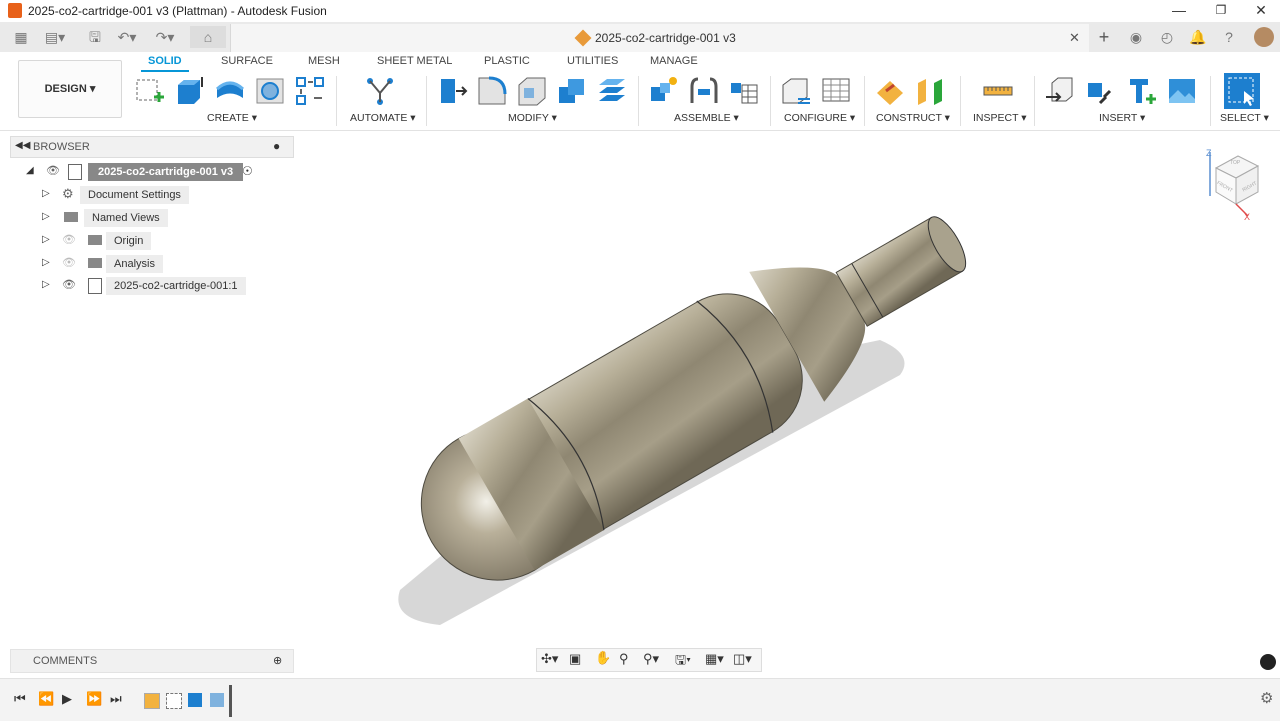 This screenshot has width=1280, height=721. I want to click on bill-of-materials-icon, so click(744, 91).